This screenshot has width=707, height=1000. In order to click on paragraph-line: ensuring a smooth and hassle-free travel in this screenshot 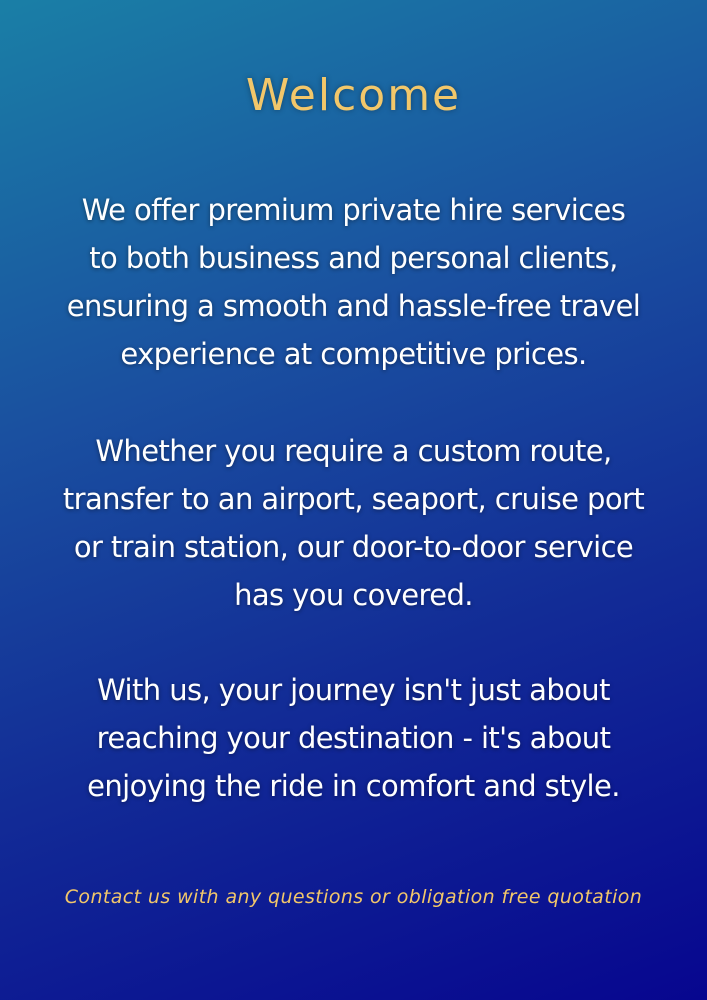, I will do `click(353, 306)`.